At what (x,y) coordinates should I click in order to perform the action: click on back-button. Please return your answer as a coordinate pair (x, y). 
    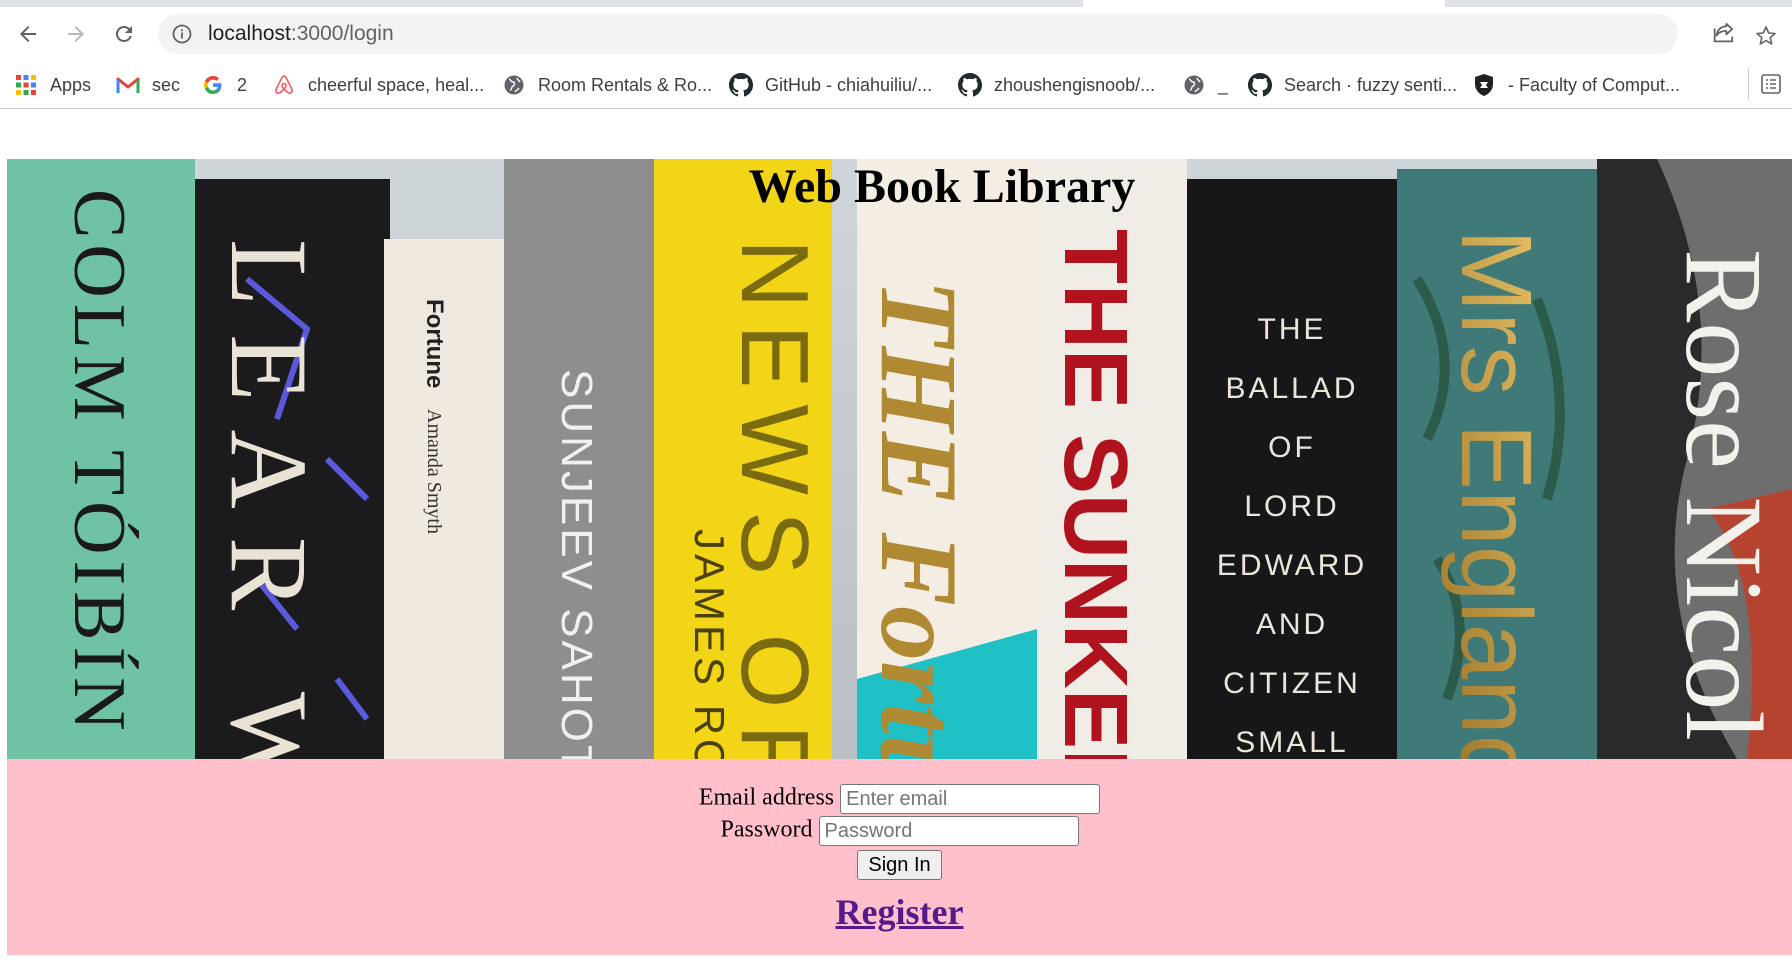
    Looking at the image, I should click on (28, 34).